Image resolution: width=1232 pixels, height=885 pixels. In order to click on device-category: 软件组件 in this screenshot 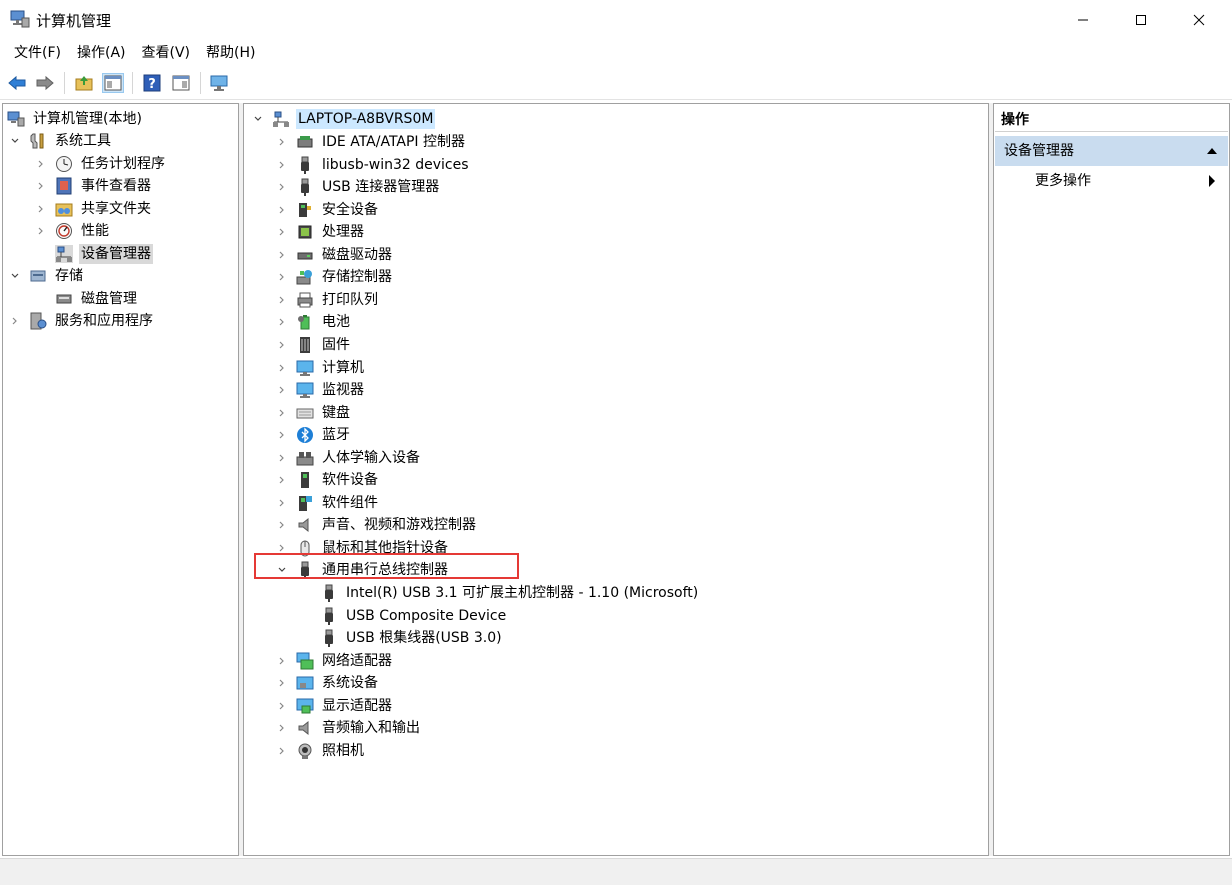, I will do `click(328, 503)`.